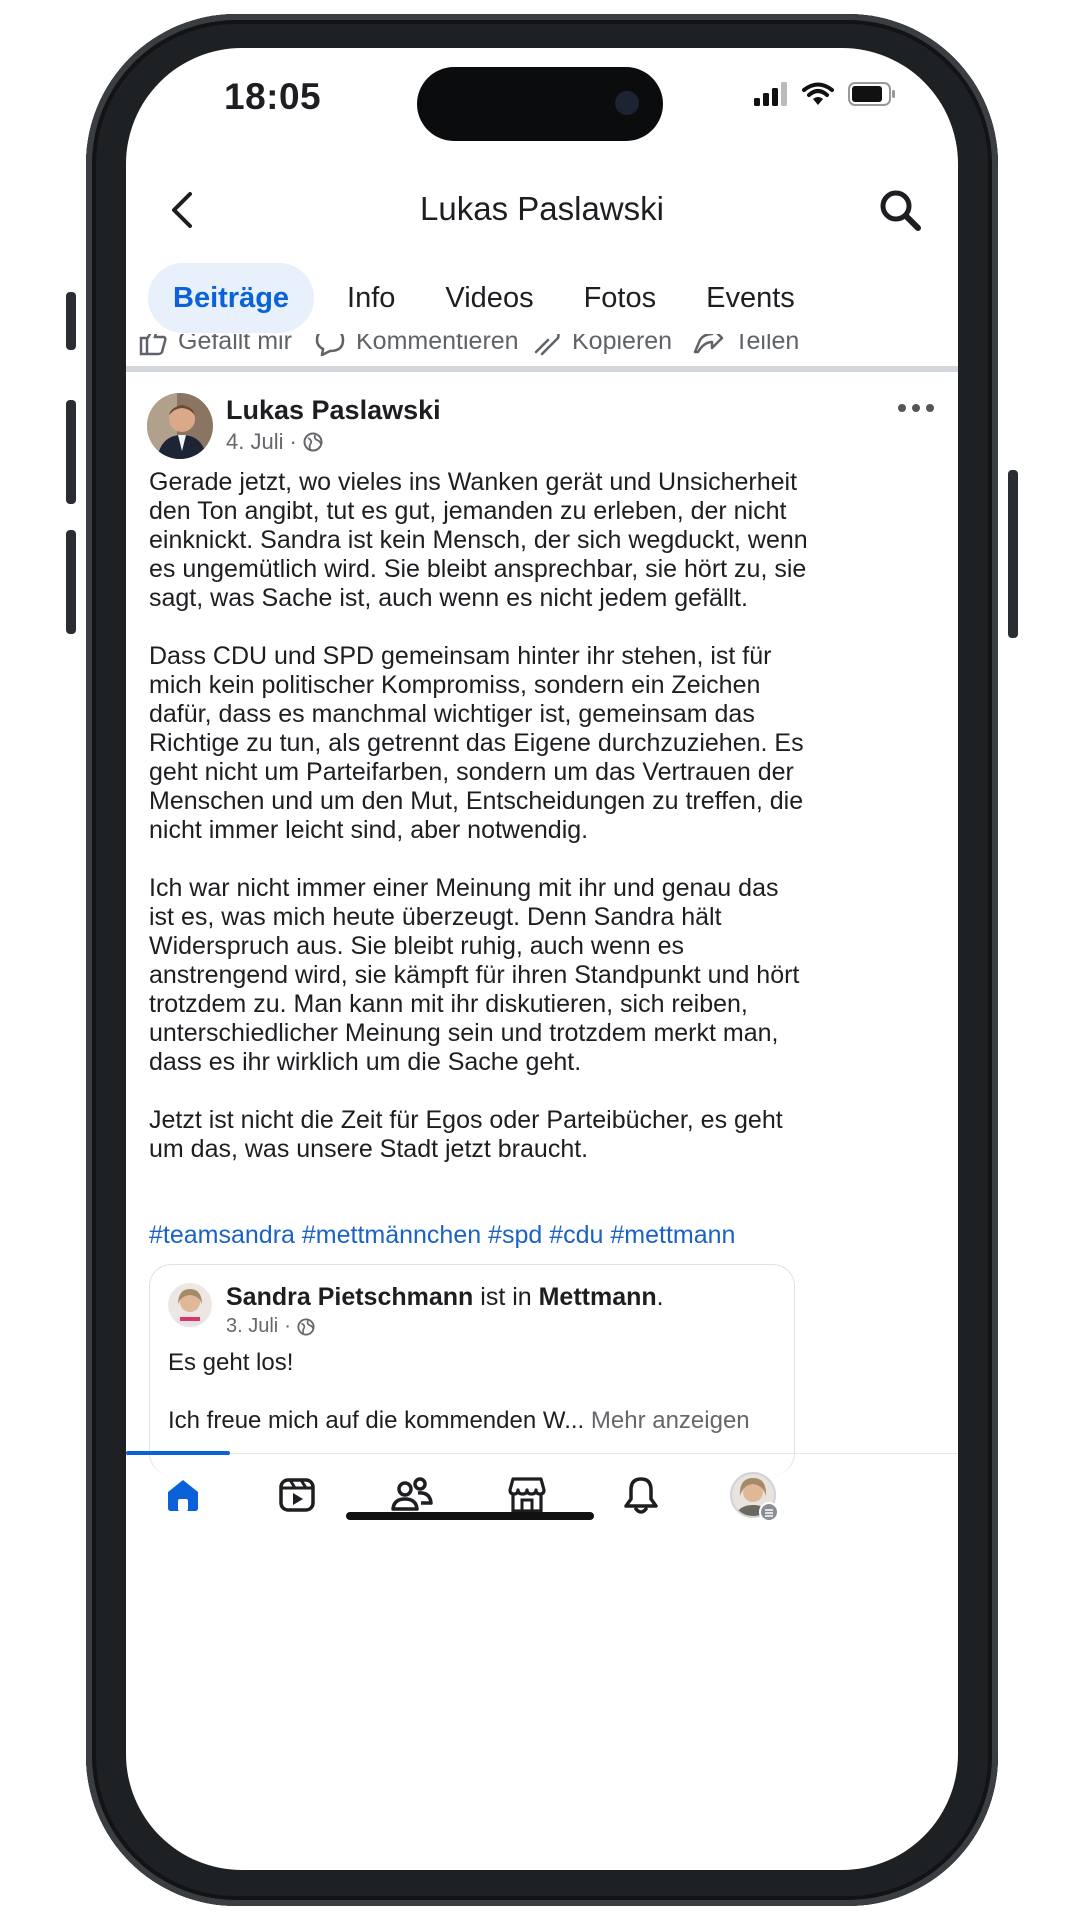 The height and width of the screenshot is (1920, 1080). What do you see at coordinates (767, 344) in the screenshot?
I see `share-label: Teilen` at bounding box center [767, 344].